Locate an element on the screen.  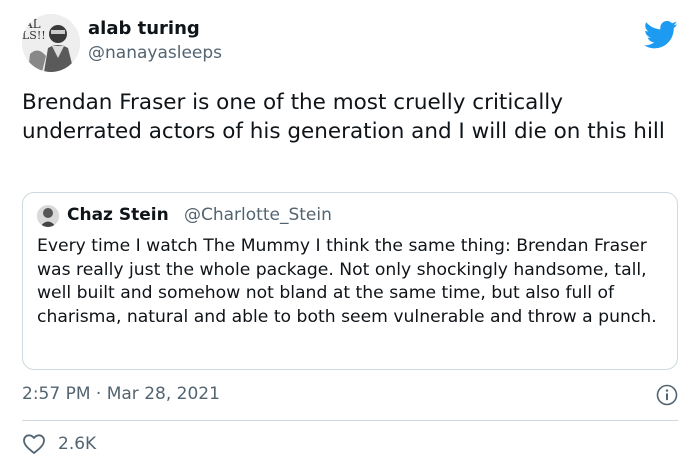
twitter-bird-icon is located at coordinates (660, 35).